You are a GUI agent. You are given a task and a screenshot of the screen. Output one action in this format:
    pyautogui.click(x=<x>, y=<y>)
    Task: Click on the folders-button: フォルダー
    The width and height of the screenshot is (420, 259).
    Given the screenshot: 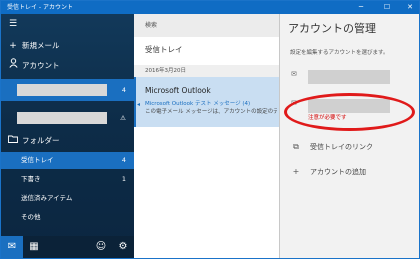 What is the action you would take?
    pyautogui.click(x=67, y=141)
    